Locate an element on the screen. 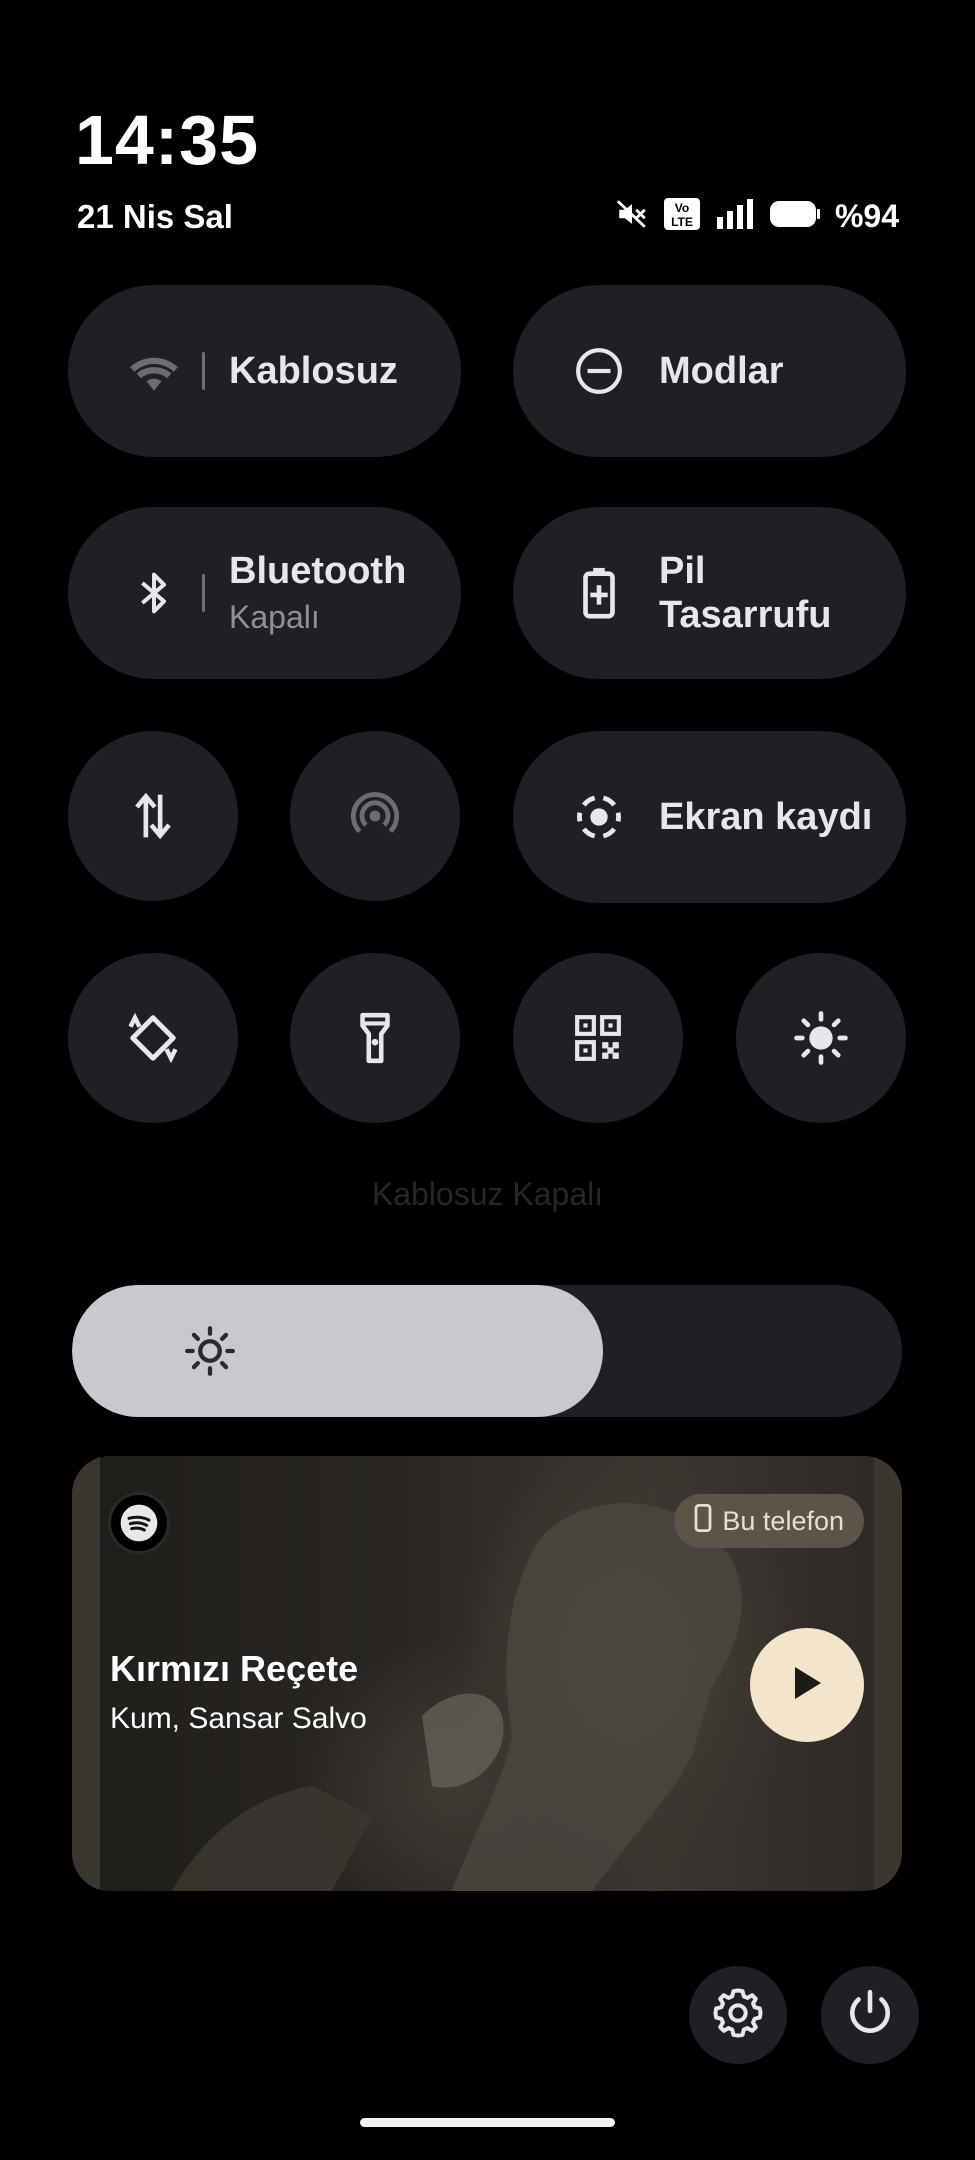  qr-code-icon is located at coordinates (598, 1038).